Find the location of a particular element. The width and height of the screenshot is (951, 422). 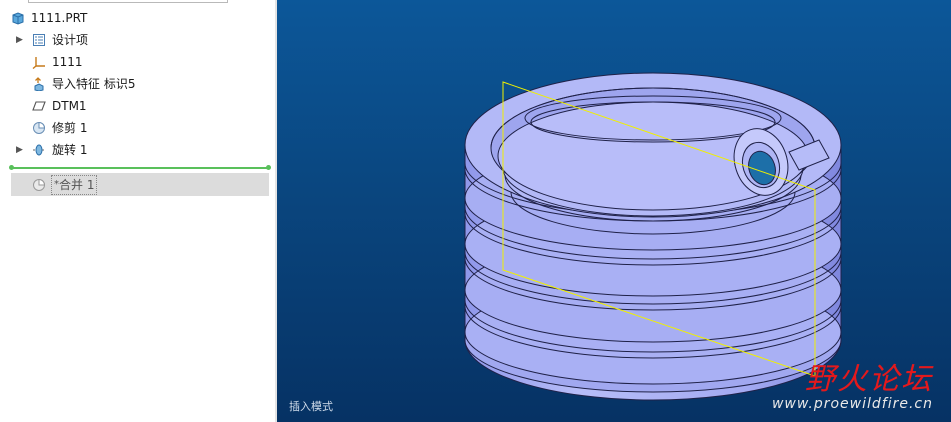

status-text: 插入模式 is located at coordinates (311, 406).